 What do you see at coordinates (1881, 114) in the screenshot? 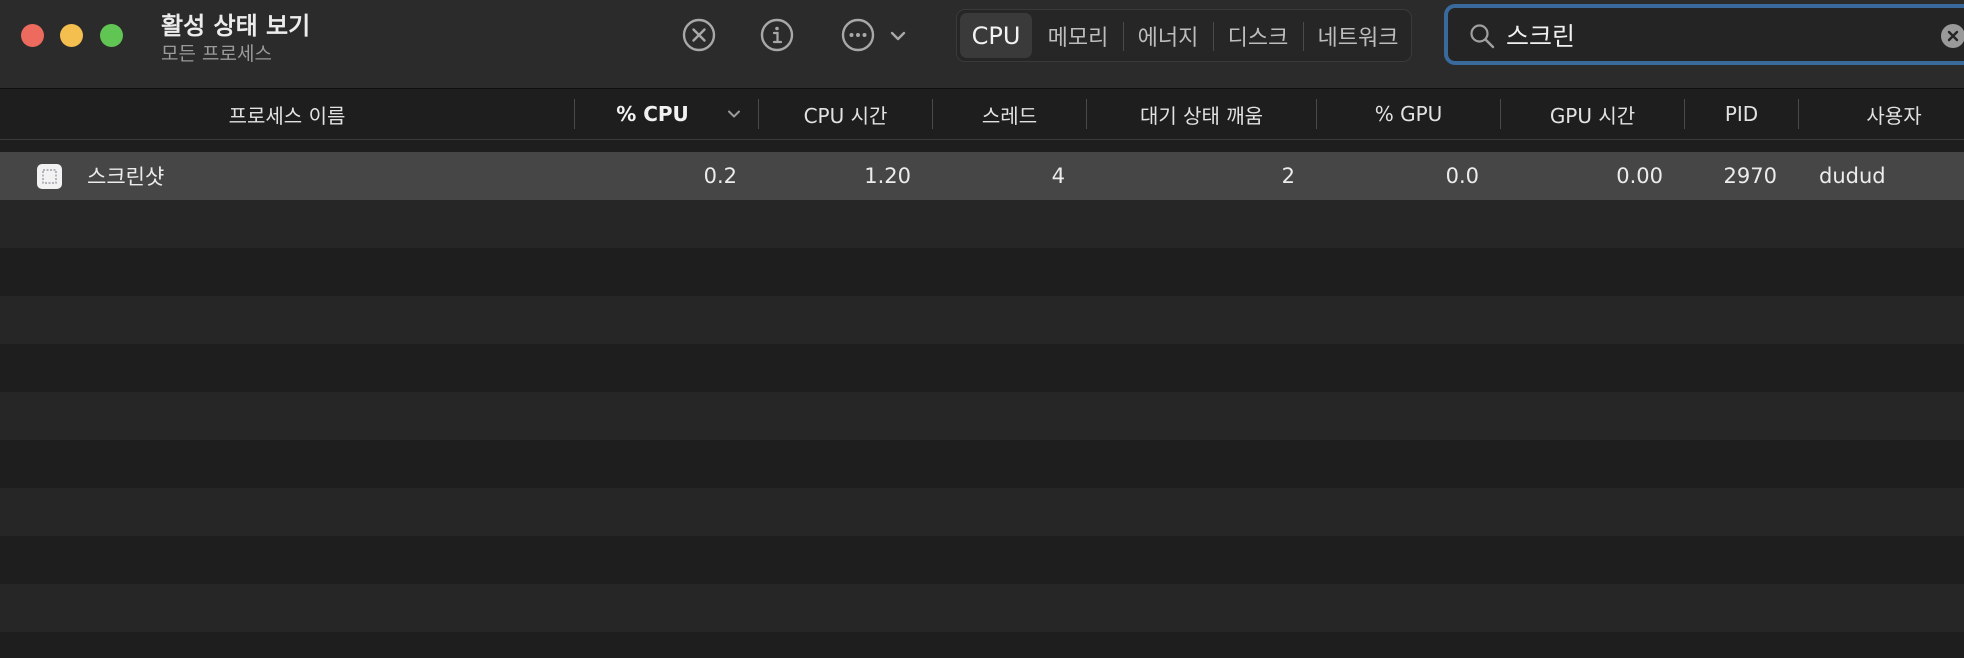
I see `column-header-user: 사용자` at bounding box center [1881, 114].